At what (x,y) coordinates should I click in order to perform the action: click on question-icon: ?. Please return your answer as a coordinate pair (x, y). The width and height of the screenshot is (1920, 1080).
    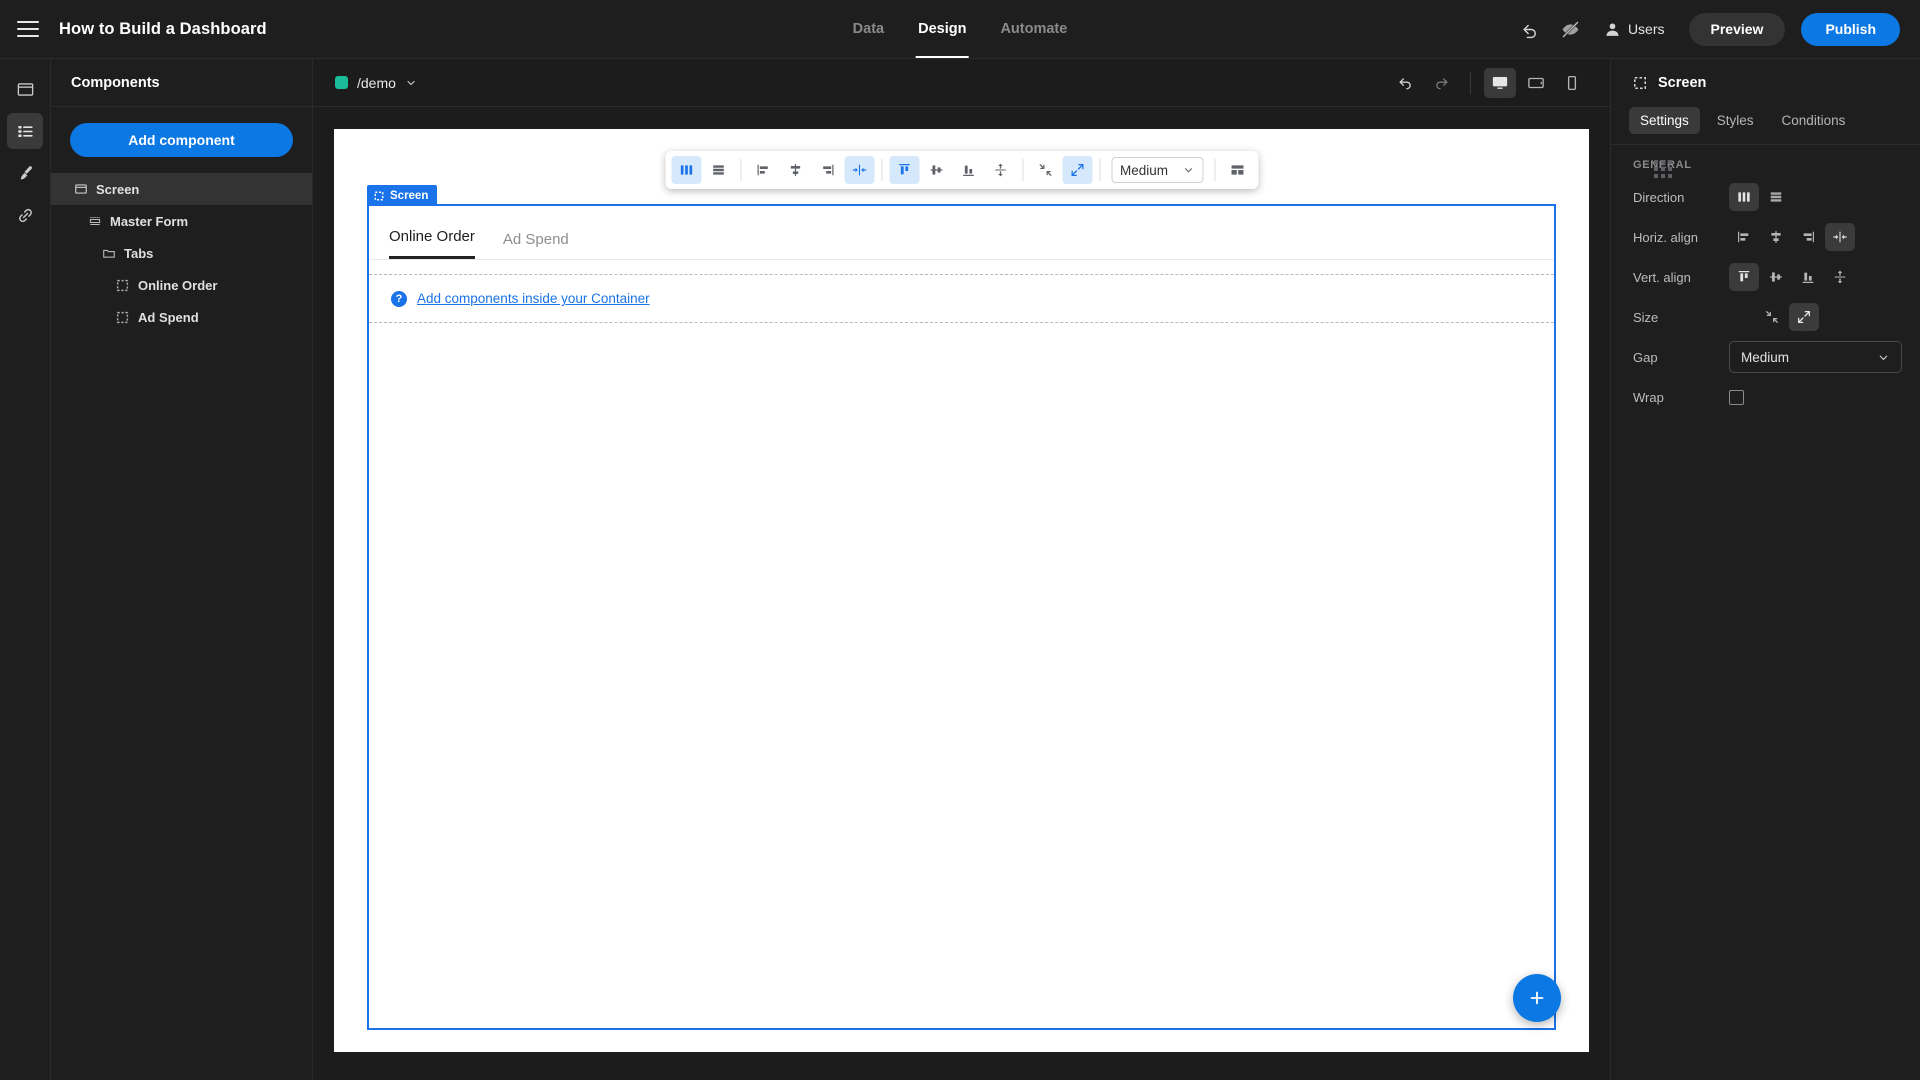
    Looking at the image, I should click on (399, 298).